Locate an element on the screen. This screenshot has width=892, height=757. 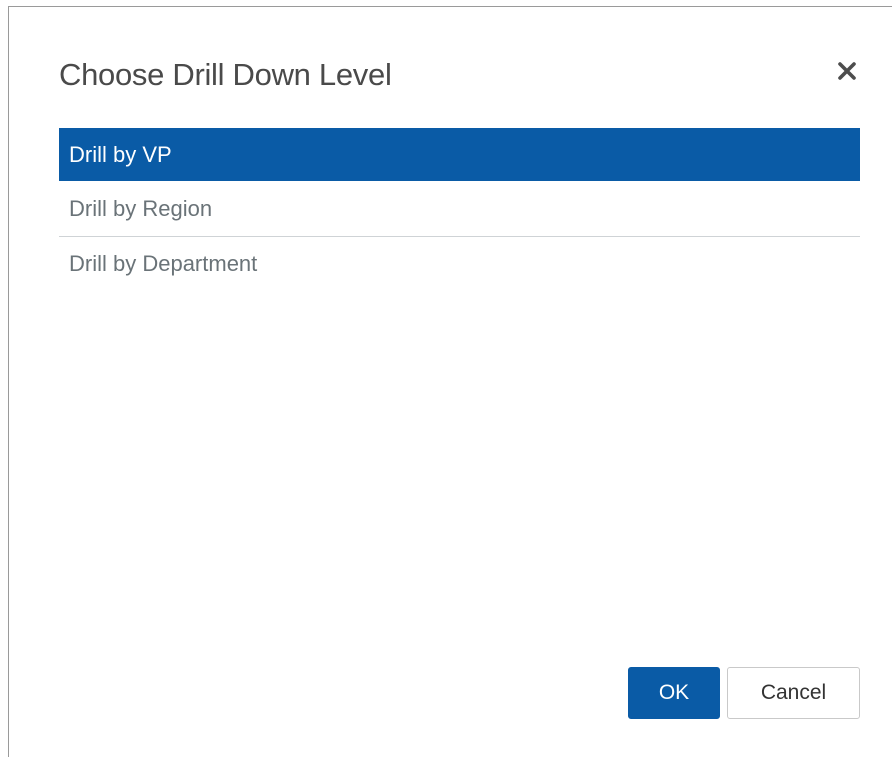
list-item-label: Drill by Region is located at coordinates (141, 208).